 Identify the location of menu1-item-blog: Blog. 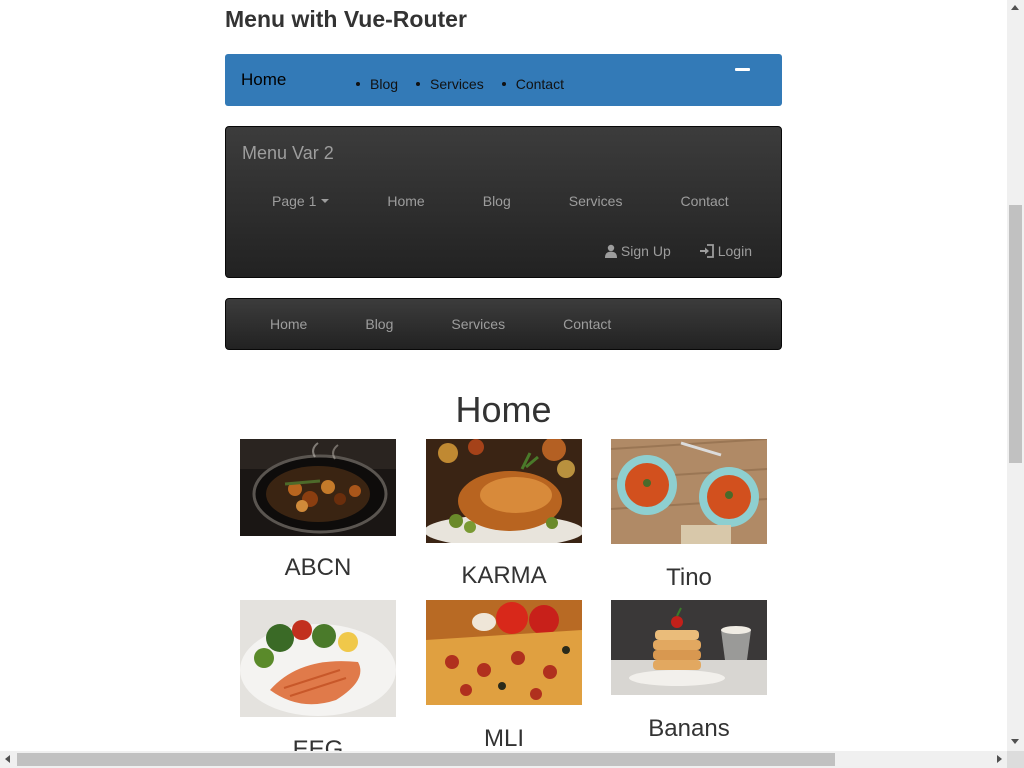
(377, 84).